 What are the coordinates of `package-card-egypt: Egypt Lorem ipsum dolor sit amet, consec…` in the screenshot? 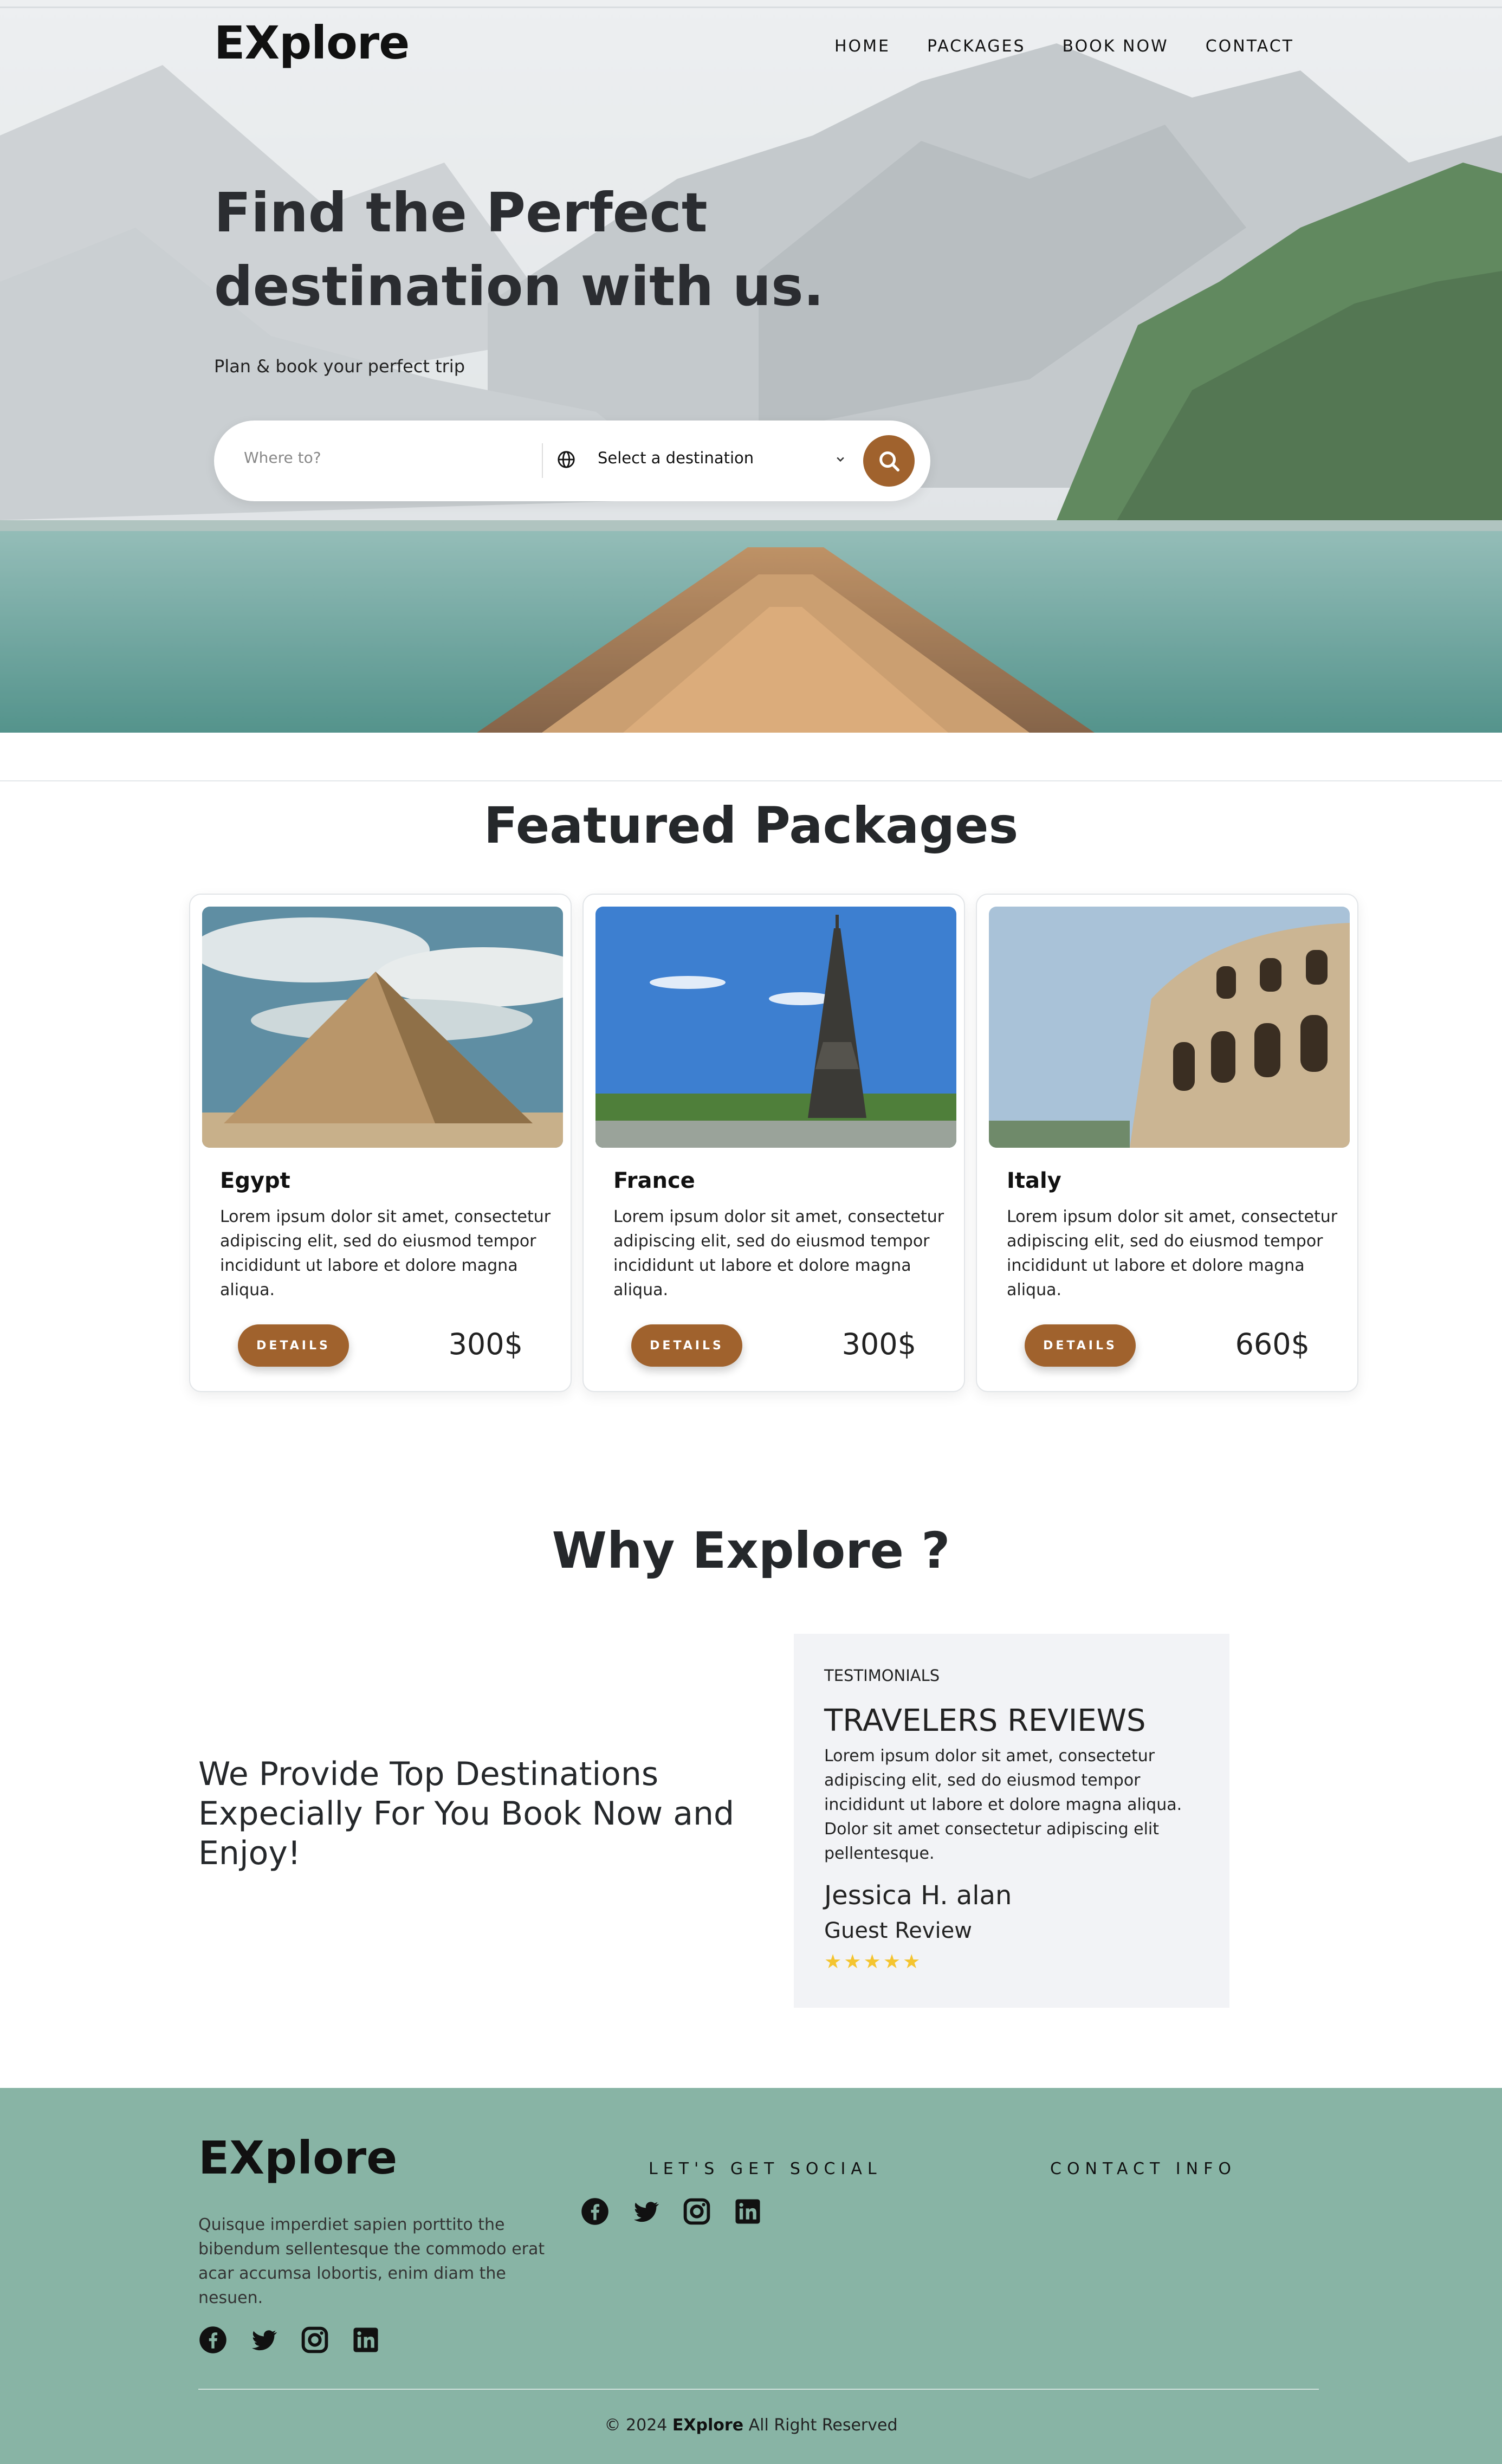 It's located at (380, 1143).